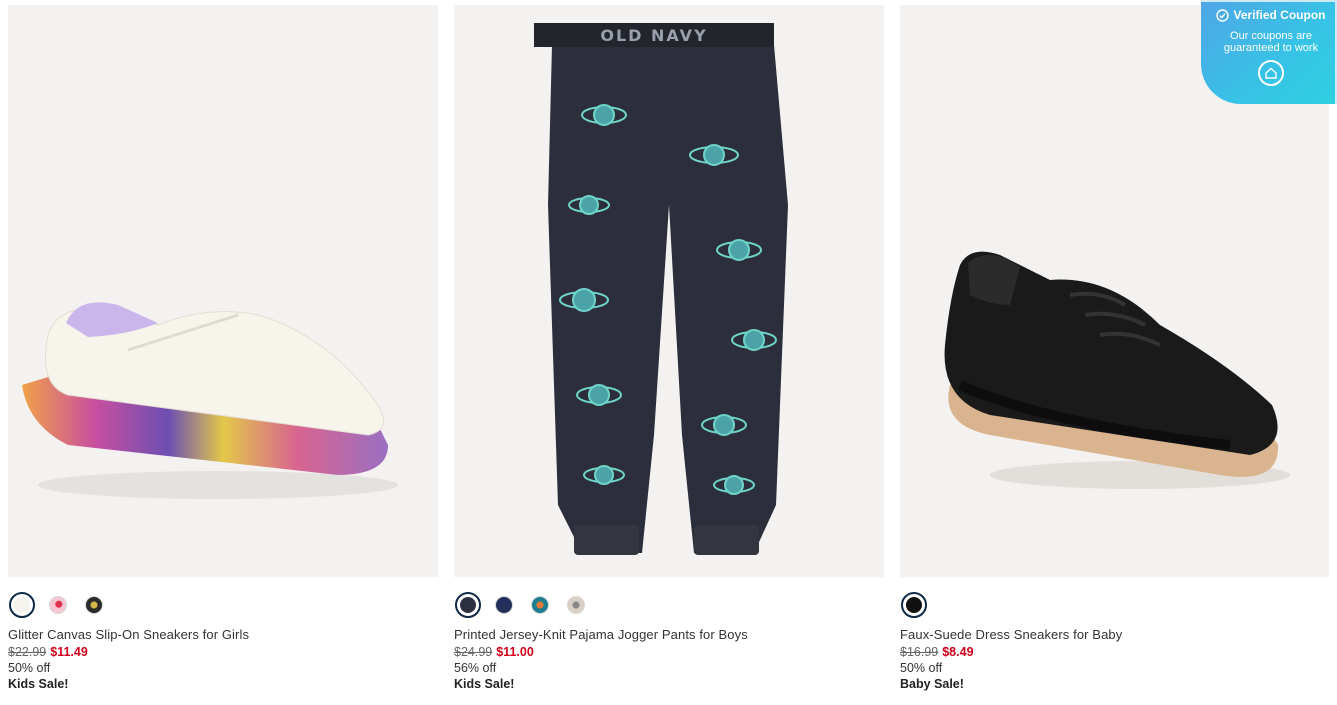 The width and height of the screenshot is (1337, 705). Describe the element at coordinates (473, 652) in the screenshot. I see `original-price: $24.99` at that location.